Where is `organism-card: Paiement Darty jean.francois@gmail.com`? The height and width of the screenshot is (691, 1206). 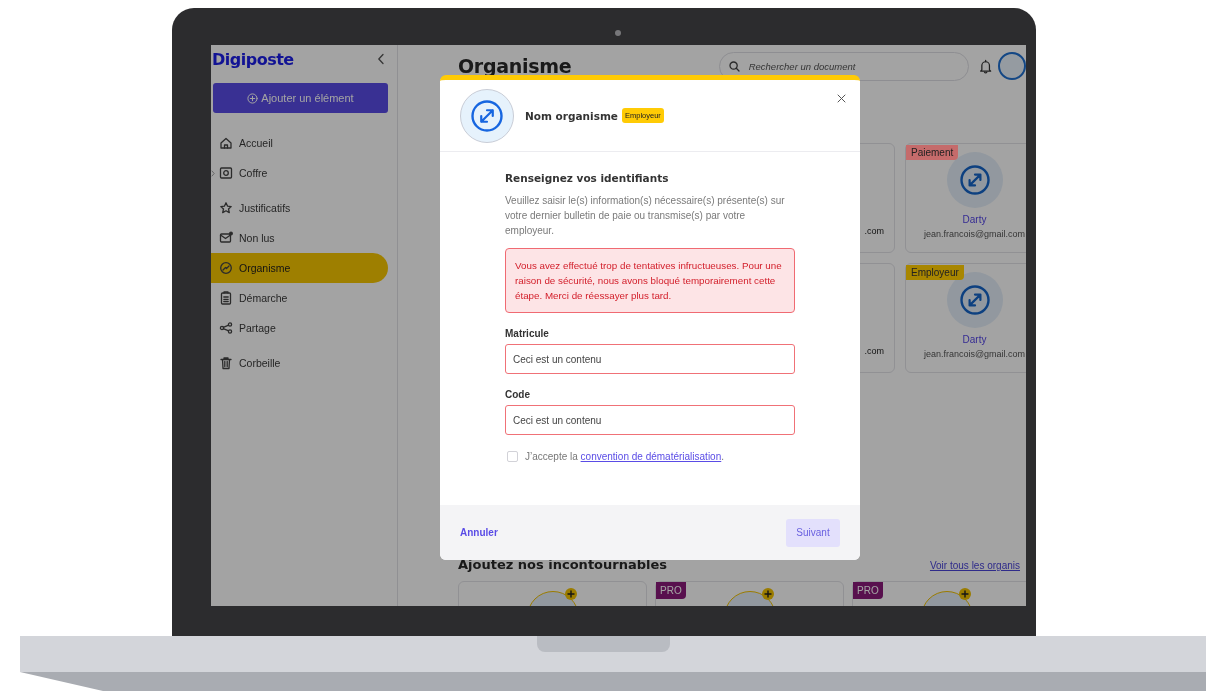 organism-card: Paiement Darty jean.francois@gmail.com is located at coordinates (965, 198).